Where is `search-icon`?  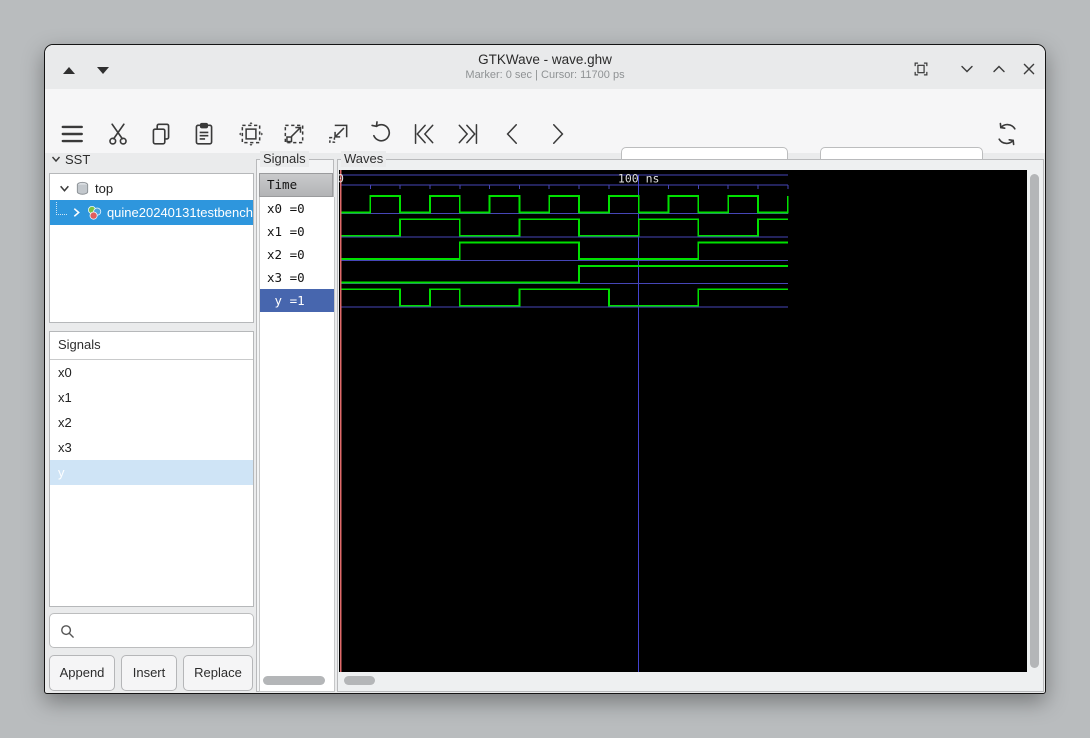
search-icon is located at coordinates (67, 631).